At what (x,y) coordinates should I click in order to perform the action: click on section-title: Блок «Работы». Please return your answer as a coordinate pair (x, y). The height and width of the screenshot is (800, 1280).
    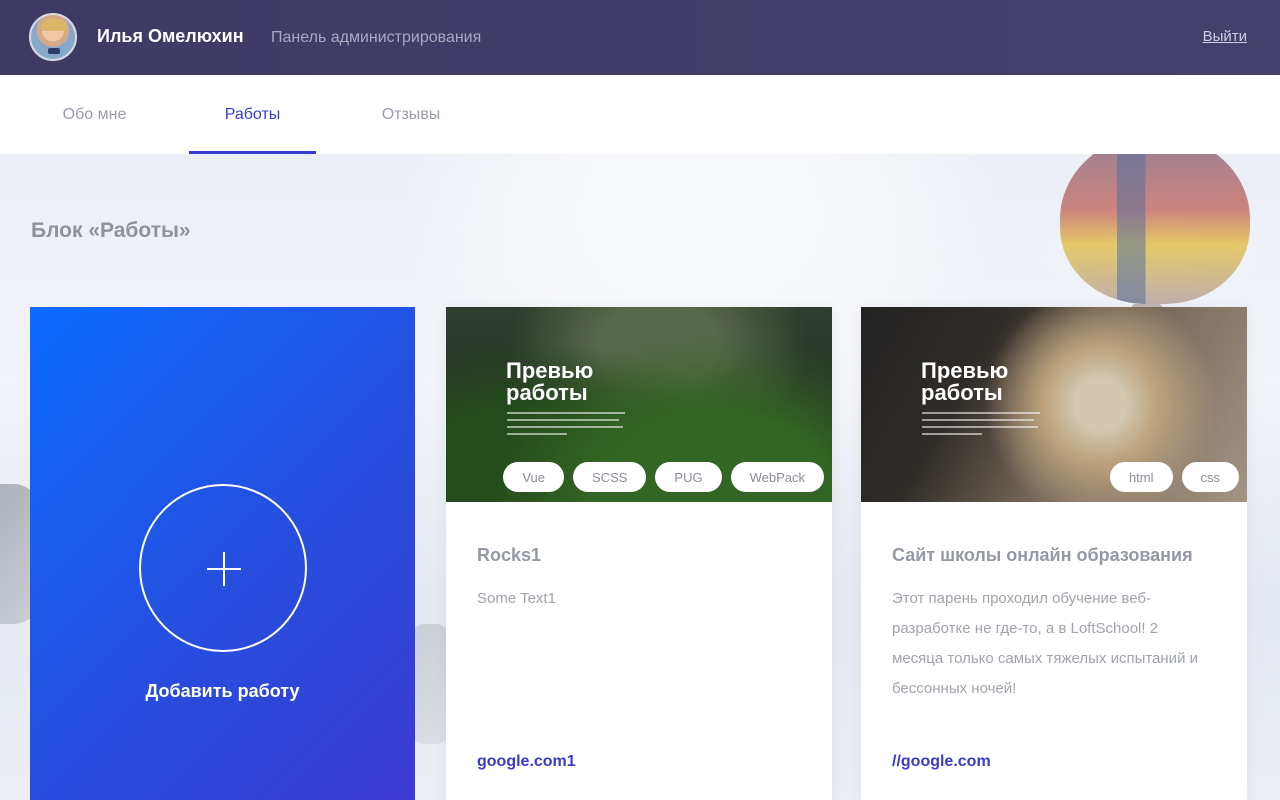
    Looking at the image, I should click on (111, 230).